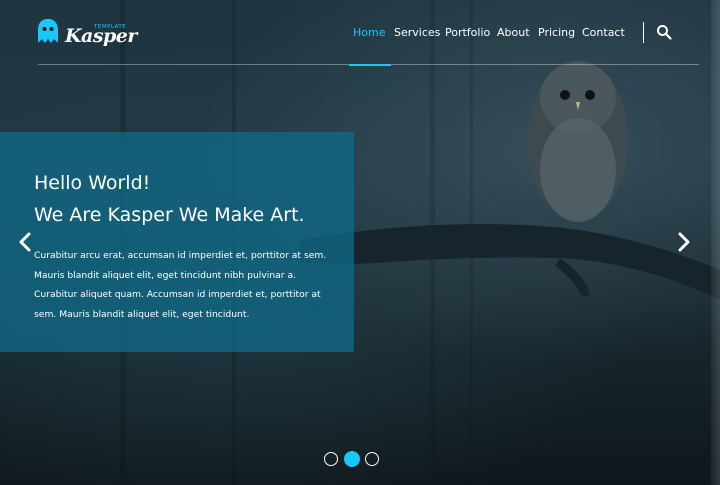  Describe the element at coordinates (715, 242) in the screenshot. I see `scrollbar` at that location.